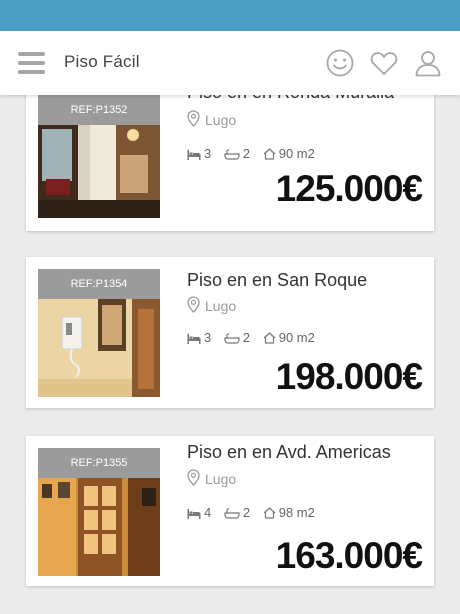 This screenshot has width=460, height=614. What do you see at coordinates (230, 63) in the screenshot?
I see `app-bar: Piso Fácil` at bounding box center [230, 63].